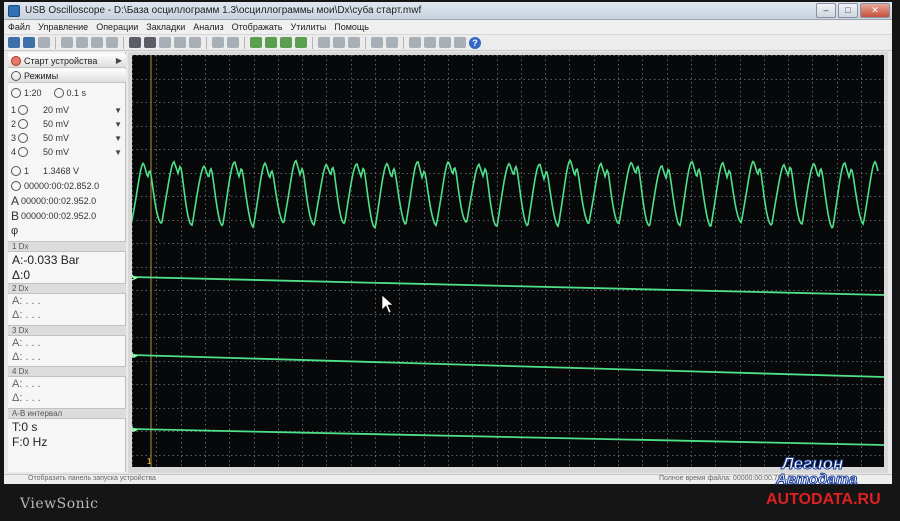 This screenshot has width=900, height=521. I want to click on modes-button: Режимы, so click(67, 76).